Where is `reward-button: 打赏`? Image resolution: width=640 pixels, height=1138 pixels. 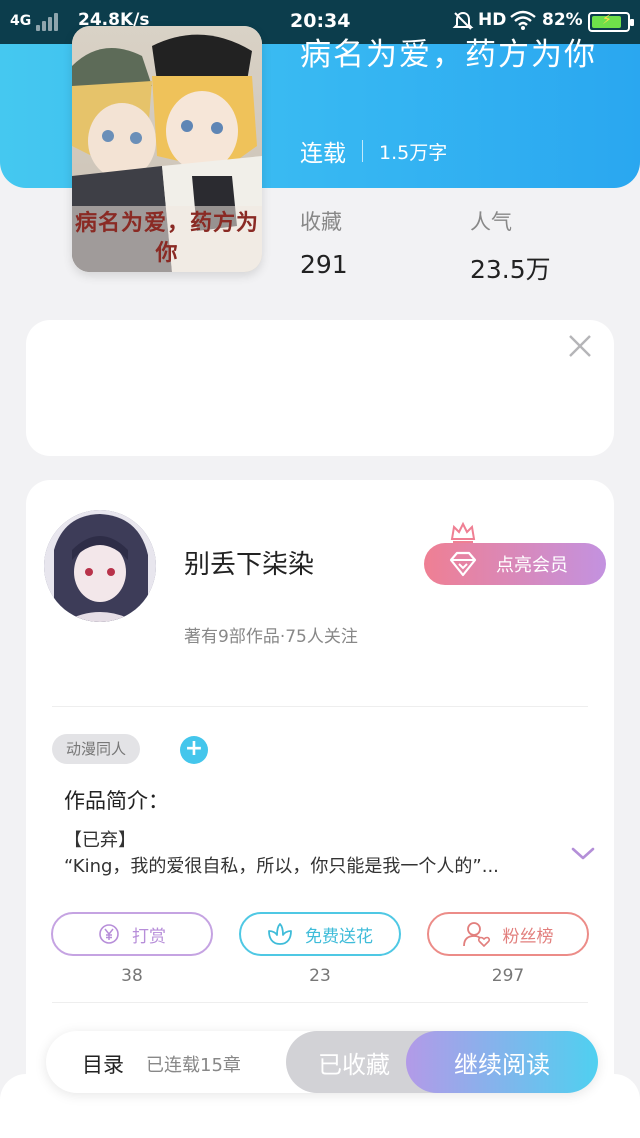
reward-button: 打赏 is located at coordinates (132, 934).